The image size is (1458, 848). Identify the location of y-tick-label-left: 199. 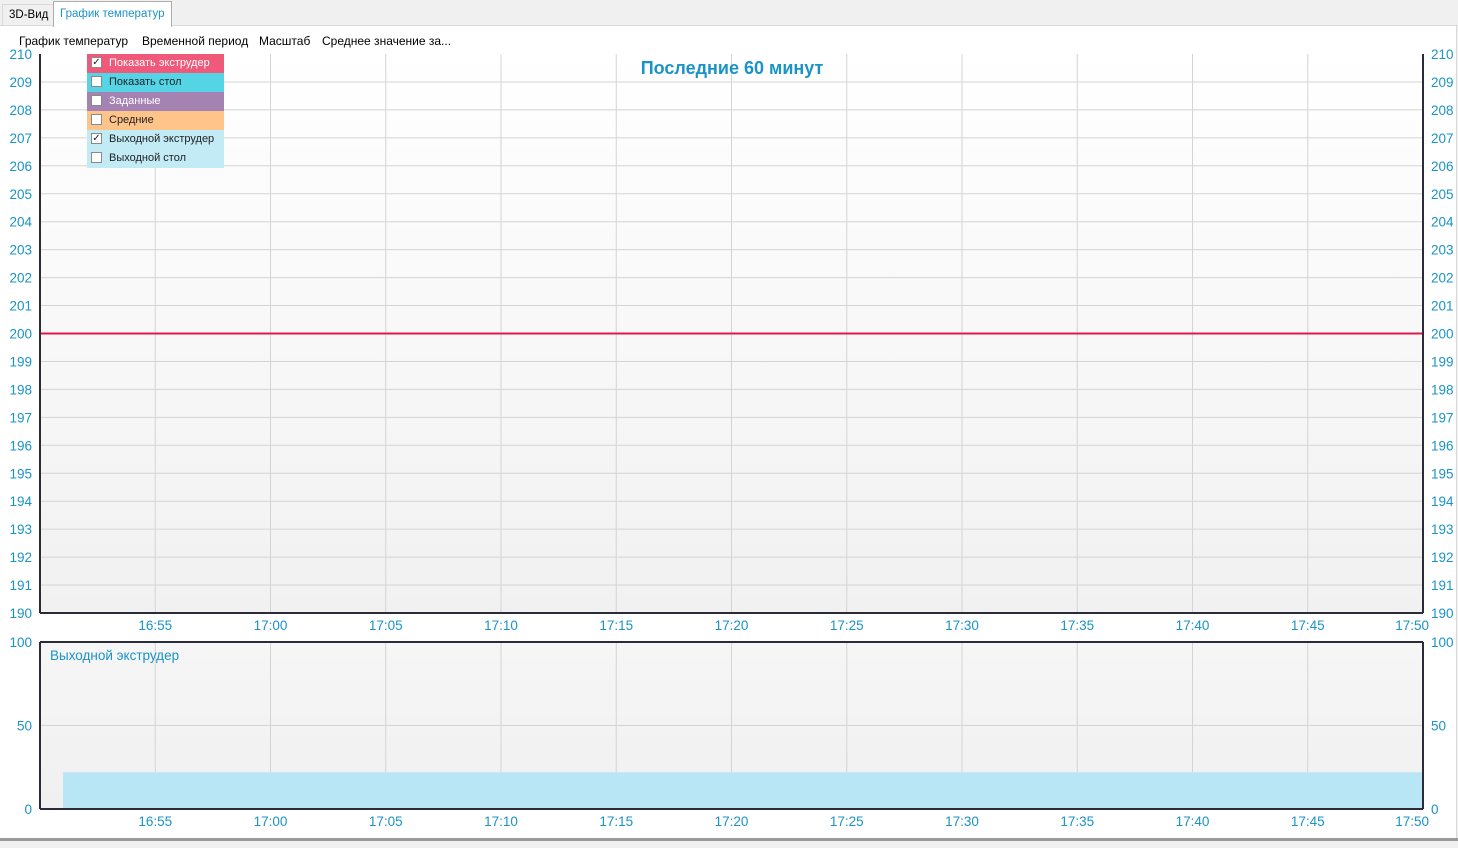
(20, 361).